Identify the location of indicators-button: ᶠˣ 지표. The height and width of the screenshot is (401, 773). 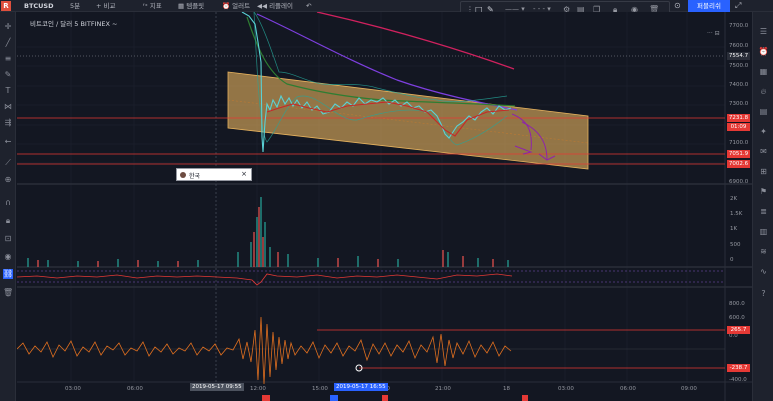
(152, 6).